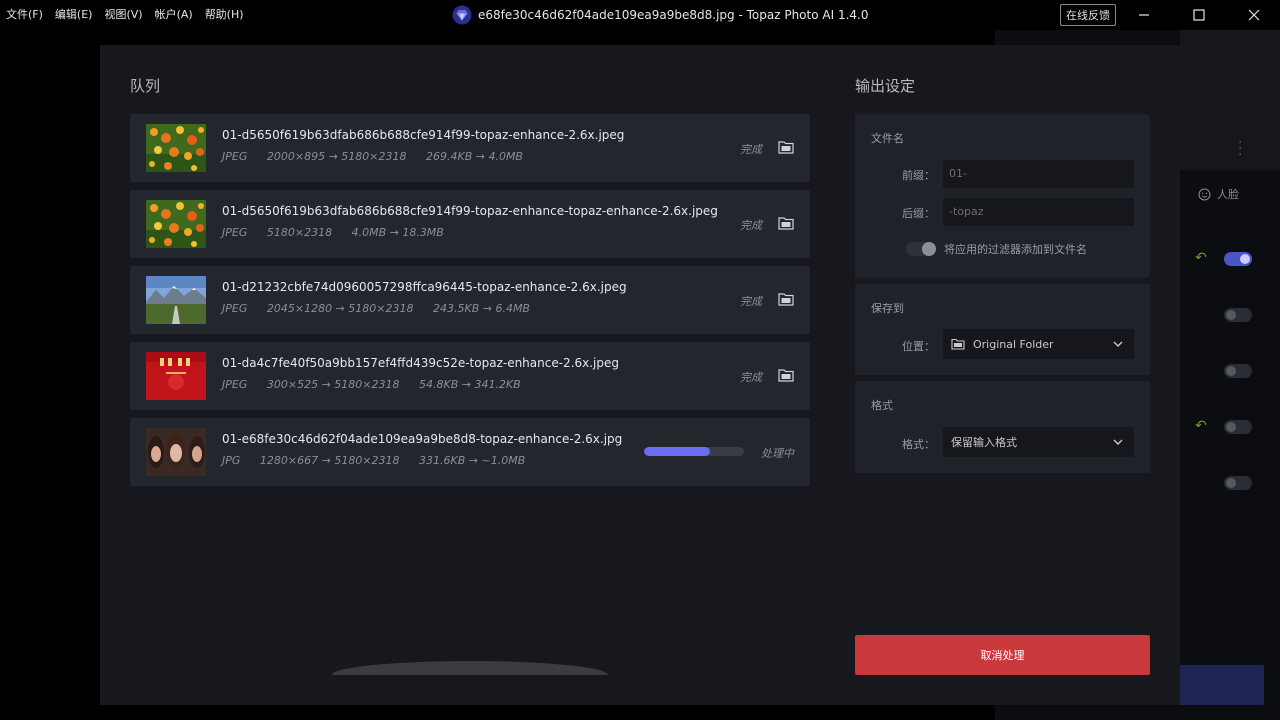 The width and height of the screenshot is (1280, 720). I want to click on save-to-card: 保存到 位置： Original Folder, so click(1002, 329).